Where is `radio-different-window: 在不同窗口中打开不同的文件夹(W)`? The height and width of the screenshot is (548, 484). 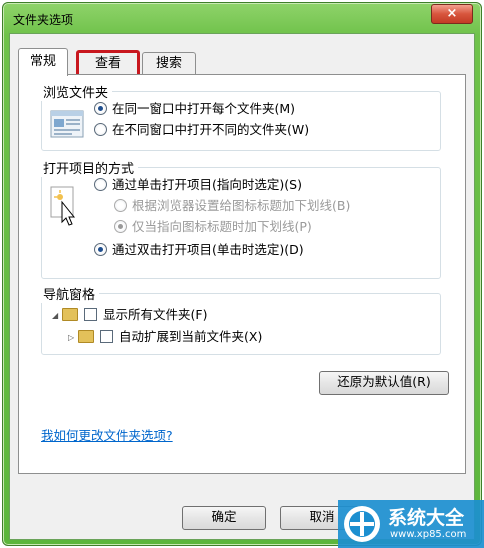
radio-different-window: 在不同窗口中打开不同的文件夹(W) is located at coordinates (201, 130).